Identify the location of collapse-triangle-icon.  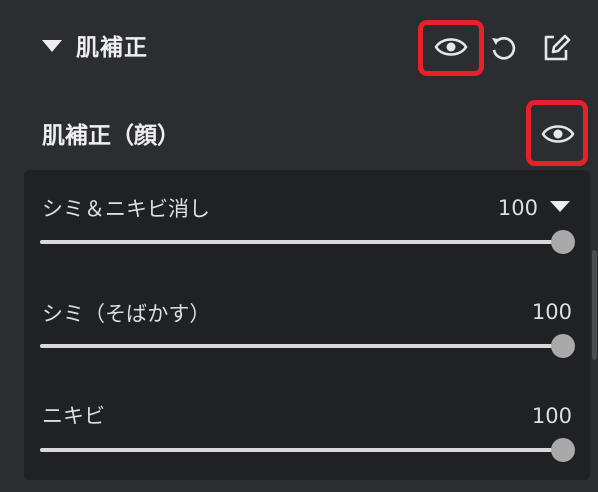
(52, 46).